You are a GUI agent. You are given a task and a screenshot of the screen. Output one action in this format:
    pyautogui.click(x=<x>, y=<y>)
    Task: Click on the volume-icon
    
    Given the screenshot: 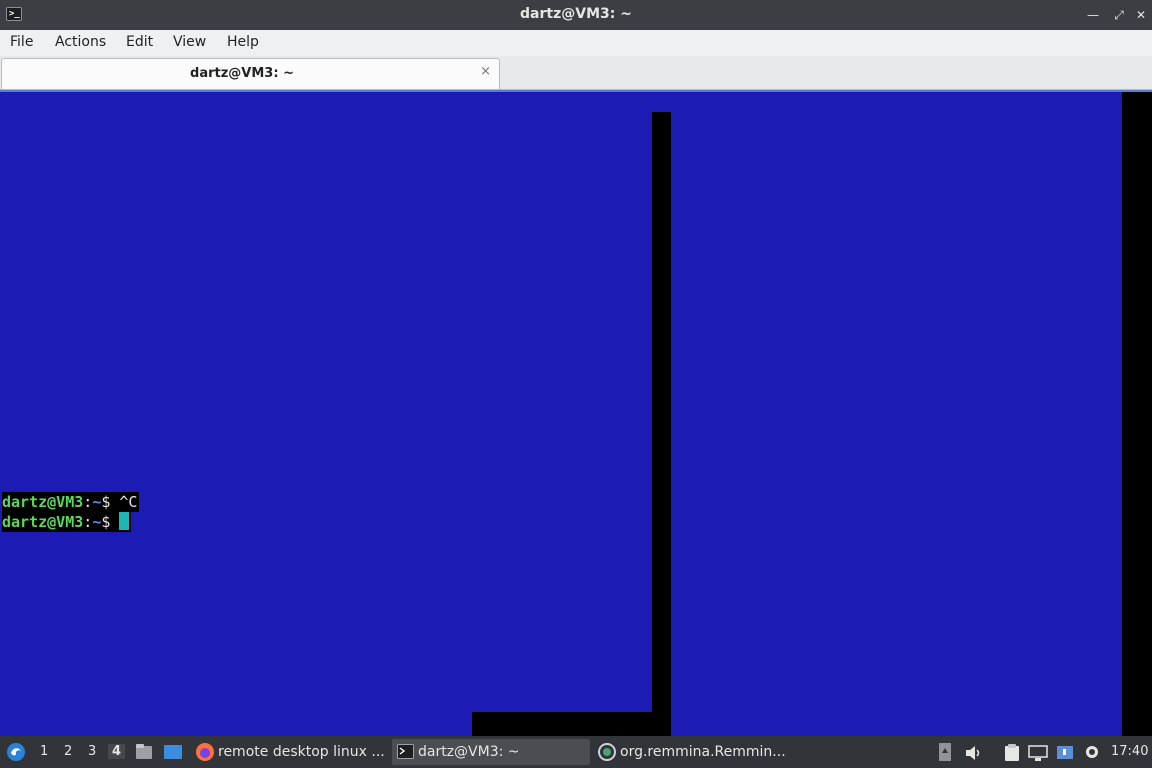 What is the action you would take?
    pyautogui.click(x=974, y=753)
    